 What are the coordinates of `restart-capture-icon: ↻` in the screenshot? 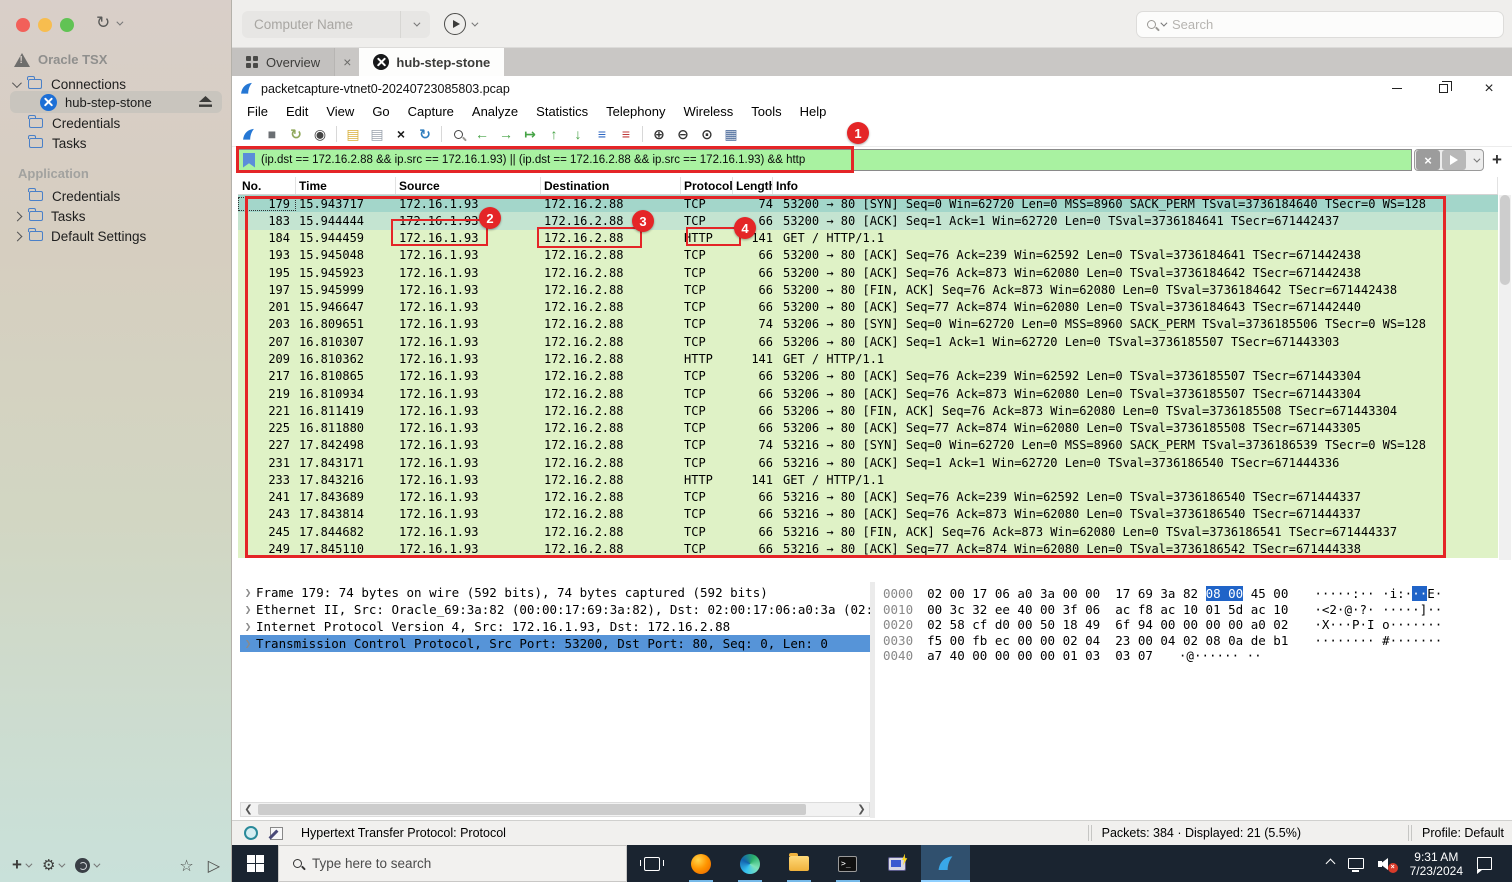 It's located at (296, 134).